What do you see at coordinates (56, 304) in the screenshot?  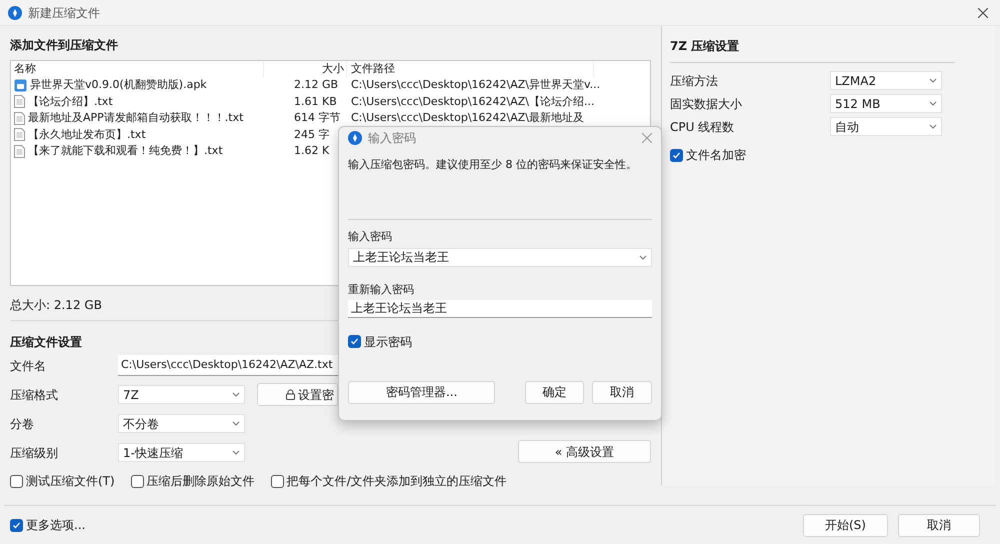 I see `total-size: 总大小: 2.12 GB` at bounding box center [56, 304].